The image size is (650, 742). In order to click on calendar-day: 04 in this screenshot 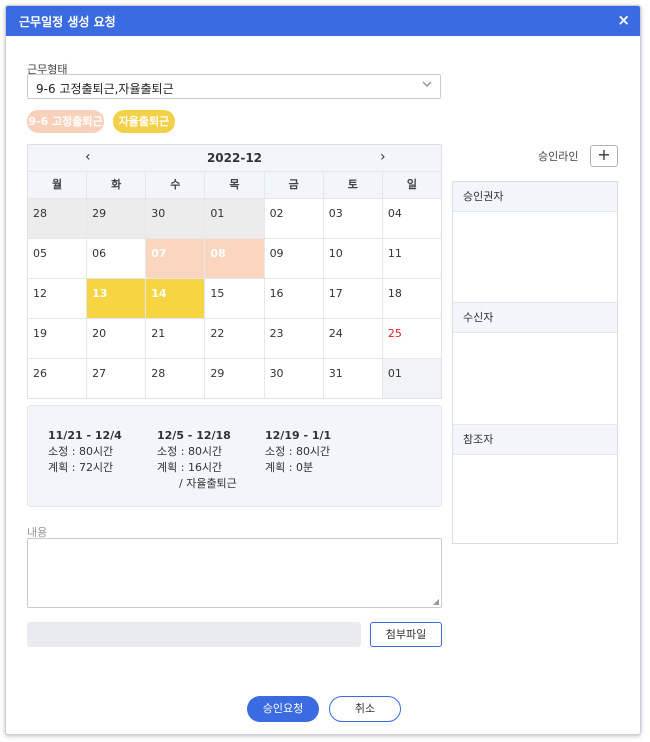, I will do `click(411, 218)`.